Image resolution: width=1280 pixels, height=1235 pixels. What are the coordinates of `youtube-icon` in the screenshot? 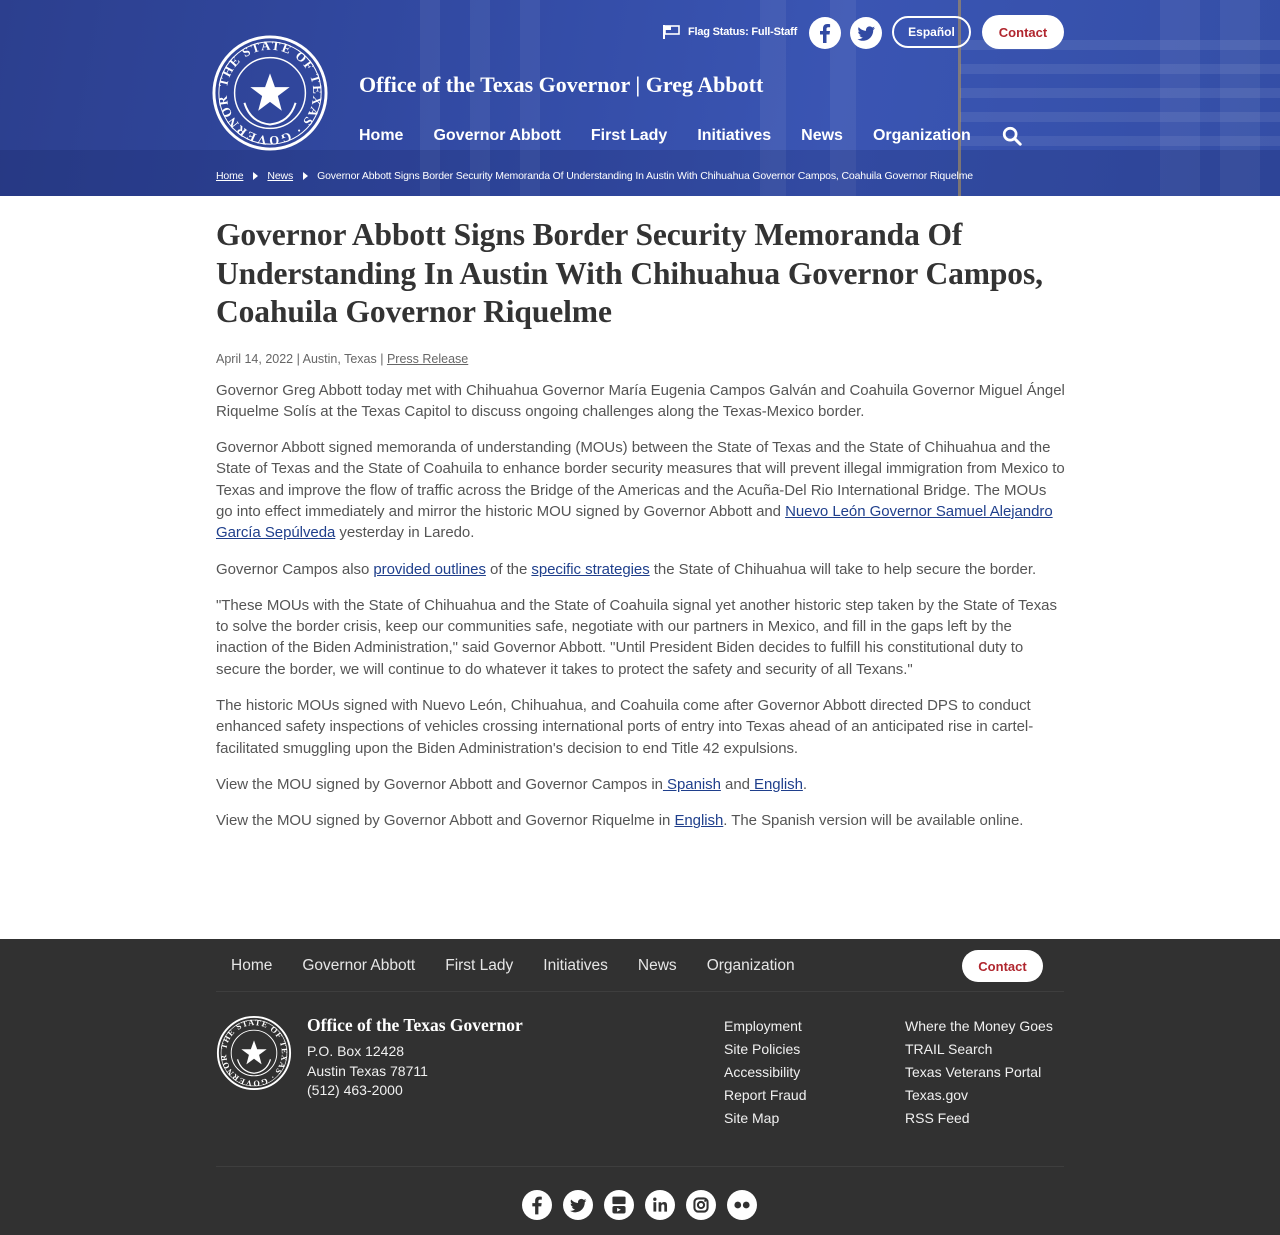 It's located at (619, 1205).